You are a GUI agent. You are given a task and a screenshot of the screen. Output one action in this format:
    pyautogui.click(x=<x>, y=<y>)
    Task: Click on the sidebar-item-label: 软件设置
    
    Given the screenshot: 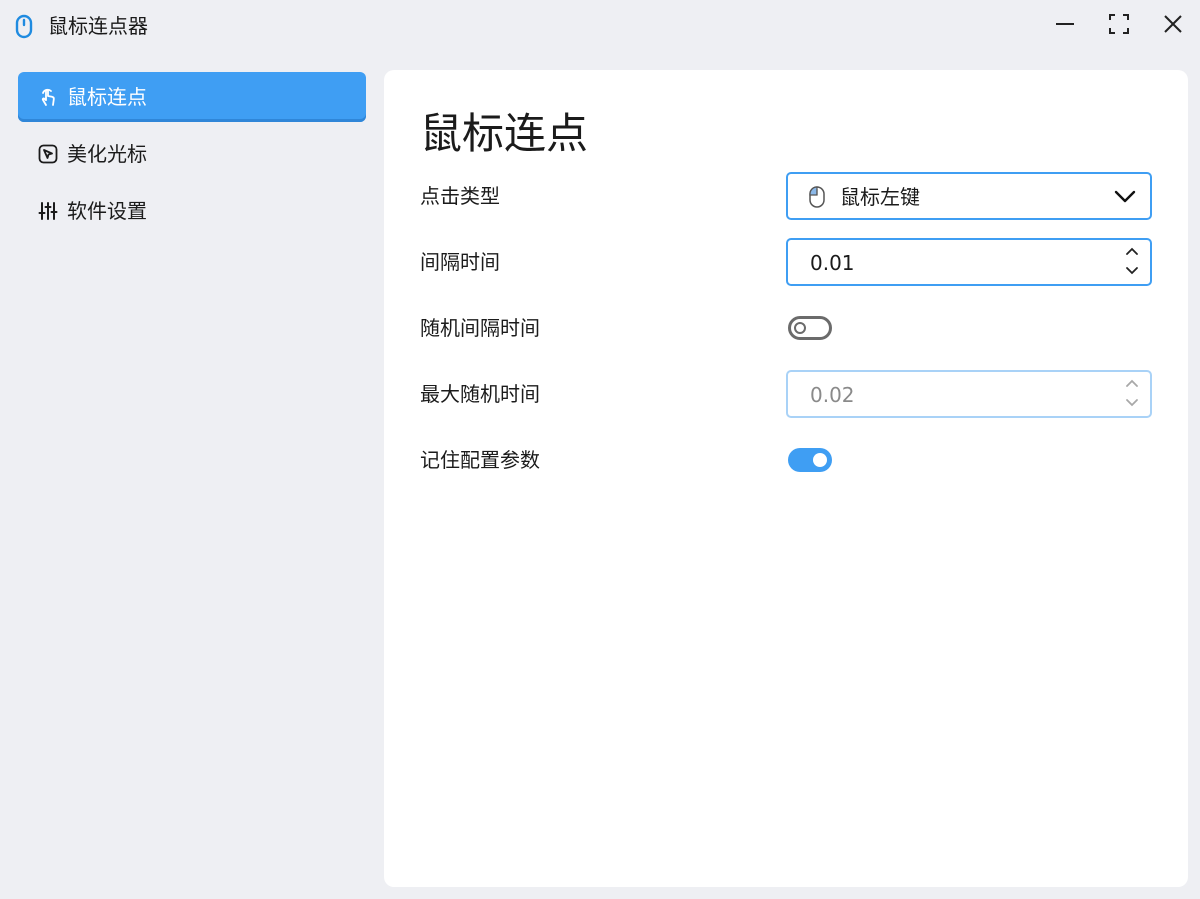 What is the action you would take?
    pyautogui.click(x=107, y=211)
    